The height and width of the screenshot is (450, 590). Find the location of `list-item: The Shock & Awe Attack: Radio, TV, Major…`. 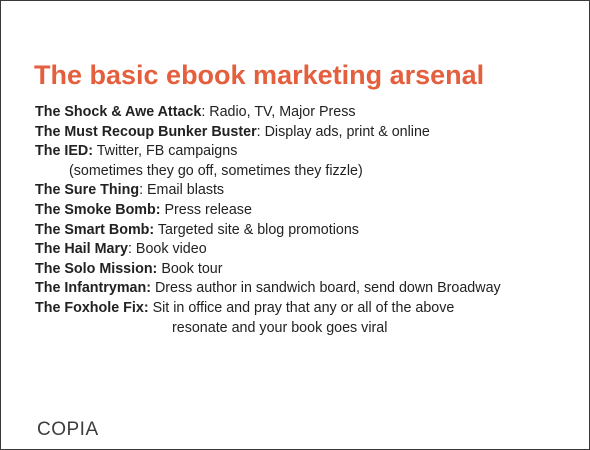

list-item: The Shock & Awe Attack: Radio, TV, Major… is located at coordinates (268, 113).